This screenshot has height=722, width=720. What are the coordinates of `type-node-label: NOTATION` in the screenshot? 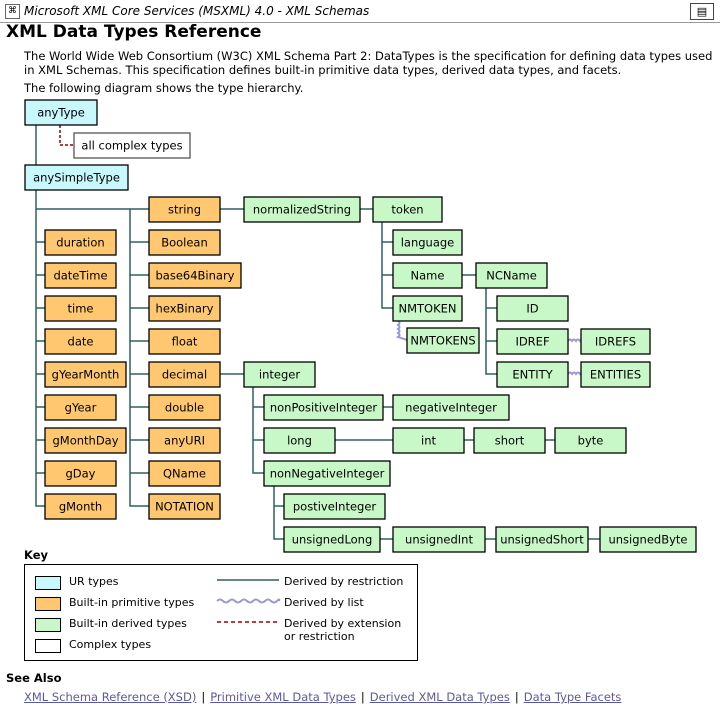 It's located at (184, 507).